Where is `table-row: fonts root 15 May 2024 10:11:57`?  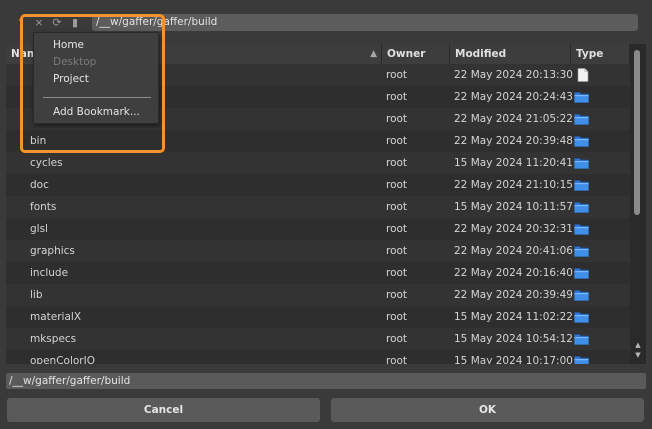 table-row: fonts root 15 May 2024 10:11:57 is located at coordinates (318, 207).